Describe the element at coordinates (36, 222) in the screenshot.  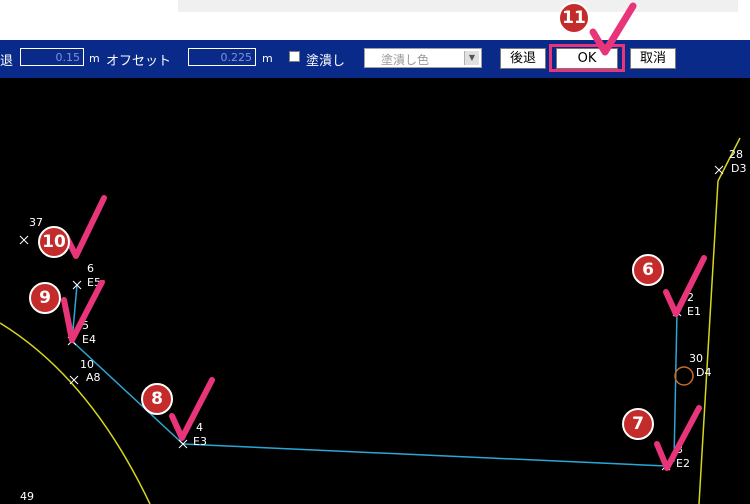
I see `point-num-37: 37` at that location.